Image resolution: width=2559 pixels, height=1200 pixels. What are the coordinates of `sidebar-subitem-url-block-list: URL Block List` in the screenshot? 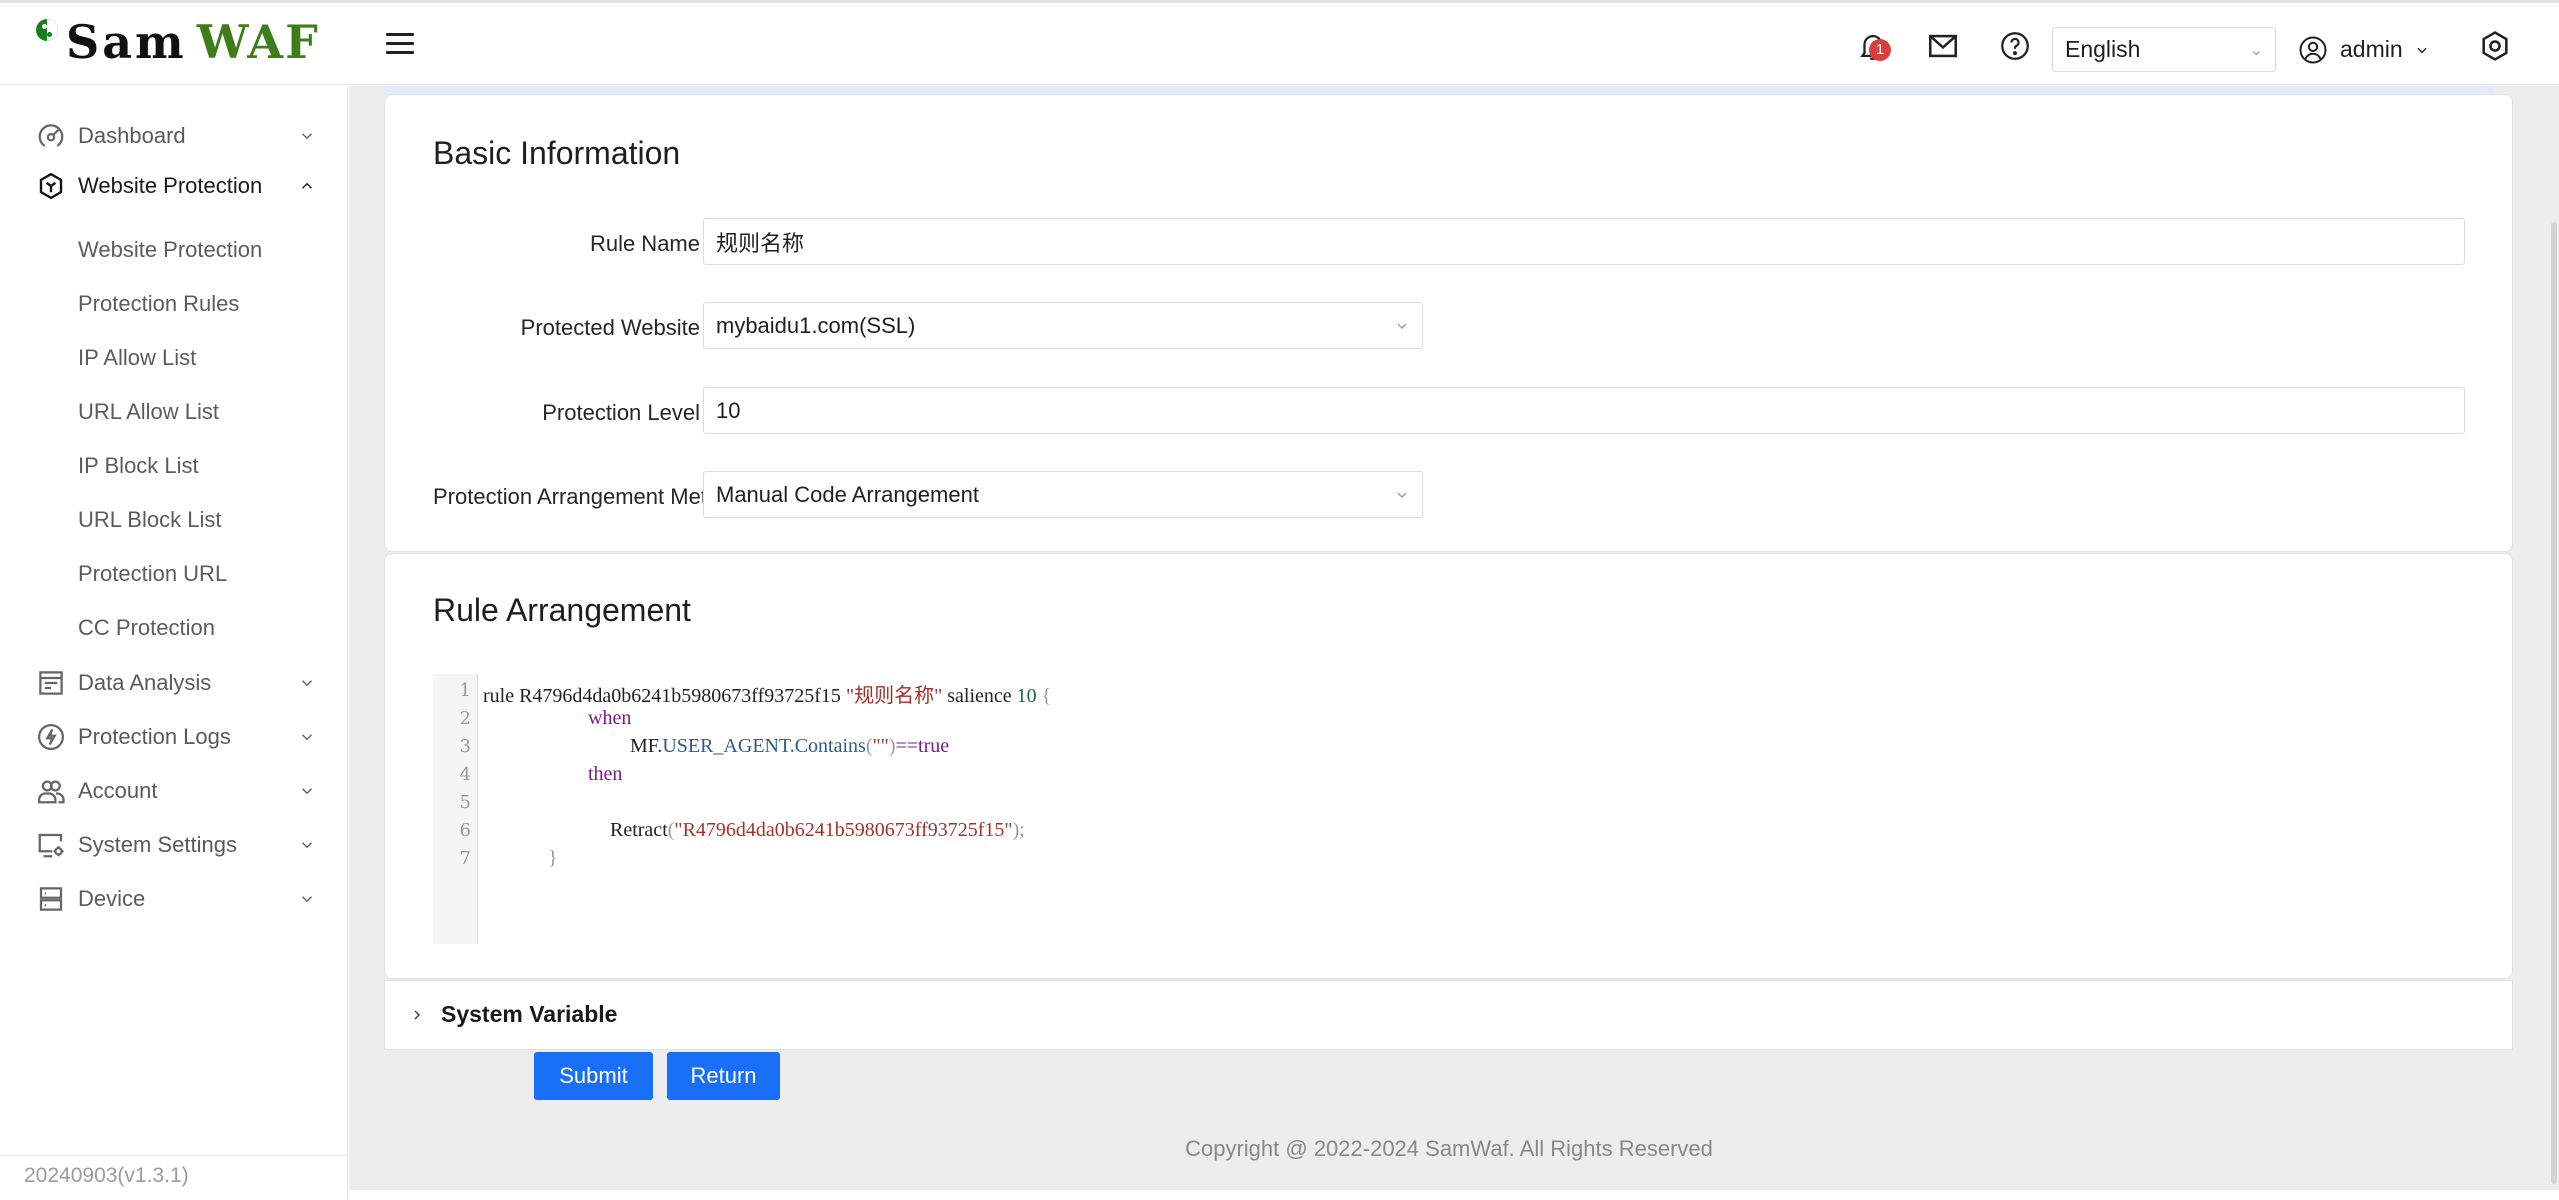 It's located at (174, 520).